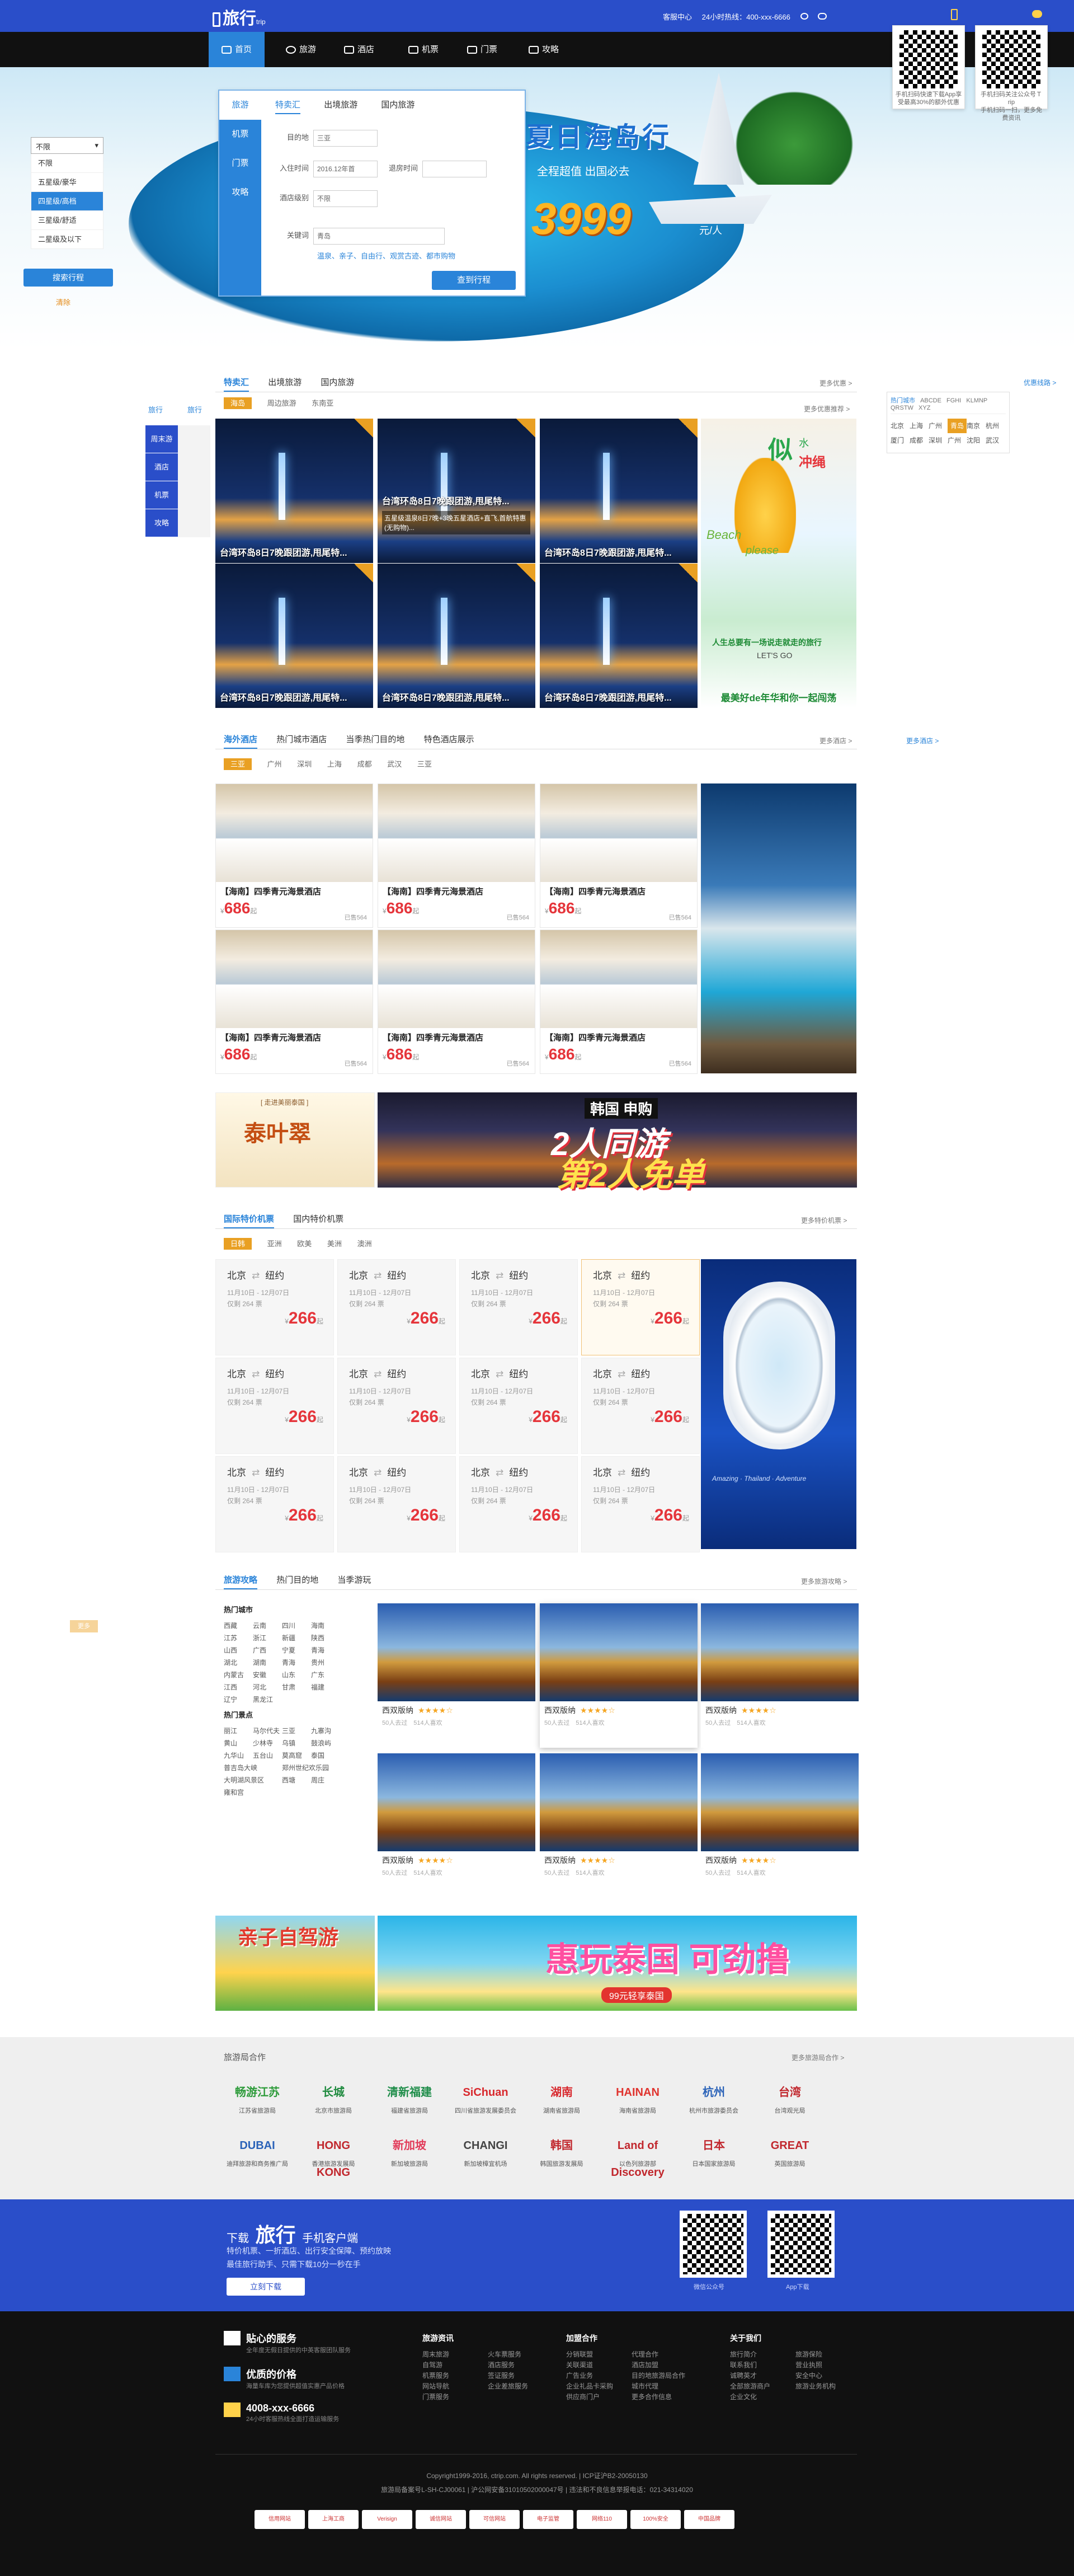 The width and height of the screenshot is (1074, 2576). What do you see at coordinates (238, 1650) in the screenshot?
I see `guide-city-link: 山西` at bounding box center [238, 1650].